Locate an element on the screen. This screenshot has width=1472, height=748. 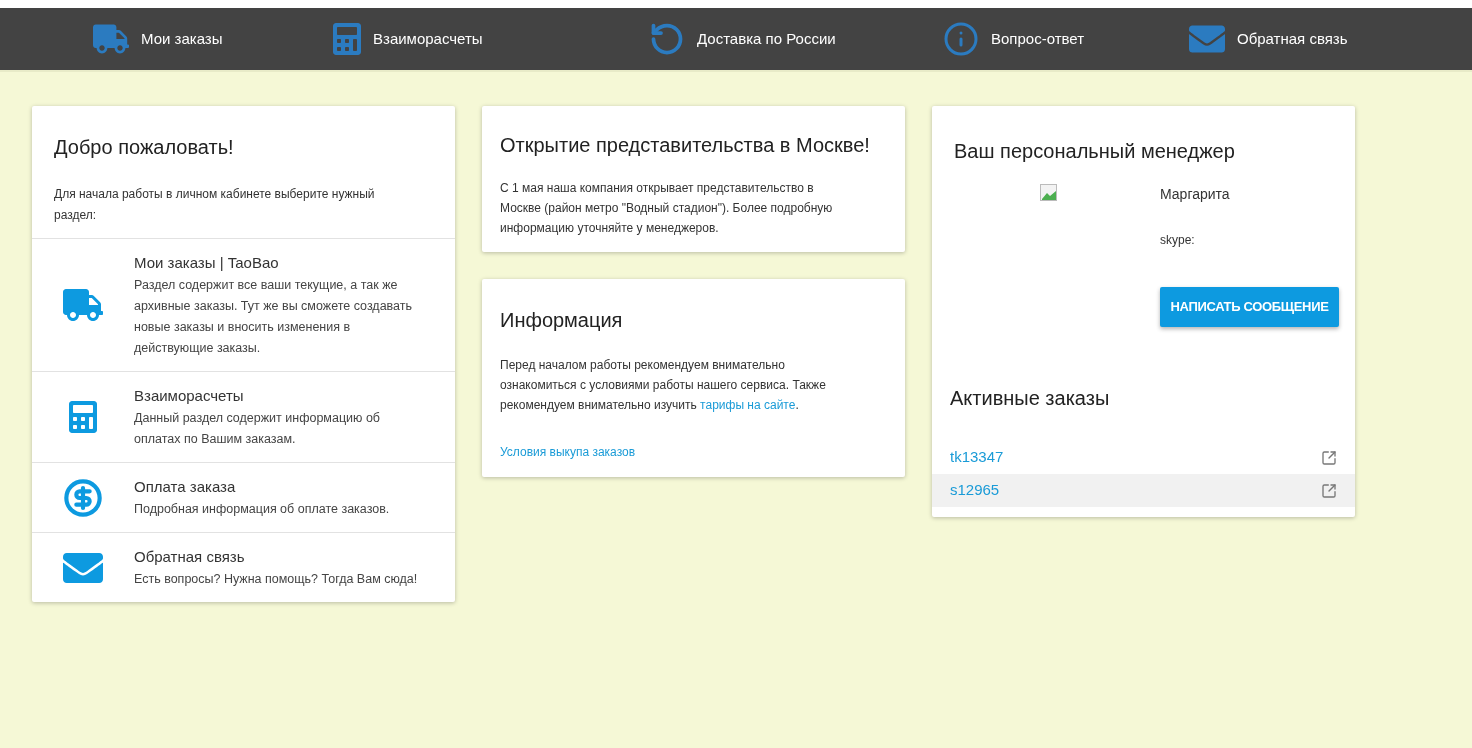
section-description: Есть вопросы? Нужна помощь? Тогда Вам сюда! is located at coordinates (276, 579).